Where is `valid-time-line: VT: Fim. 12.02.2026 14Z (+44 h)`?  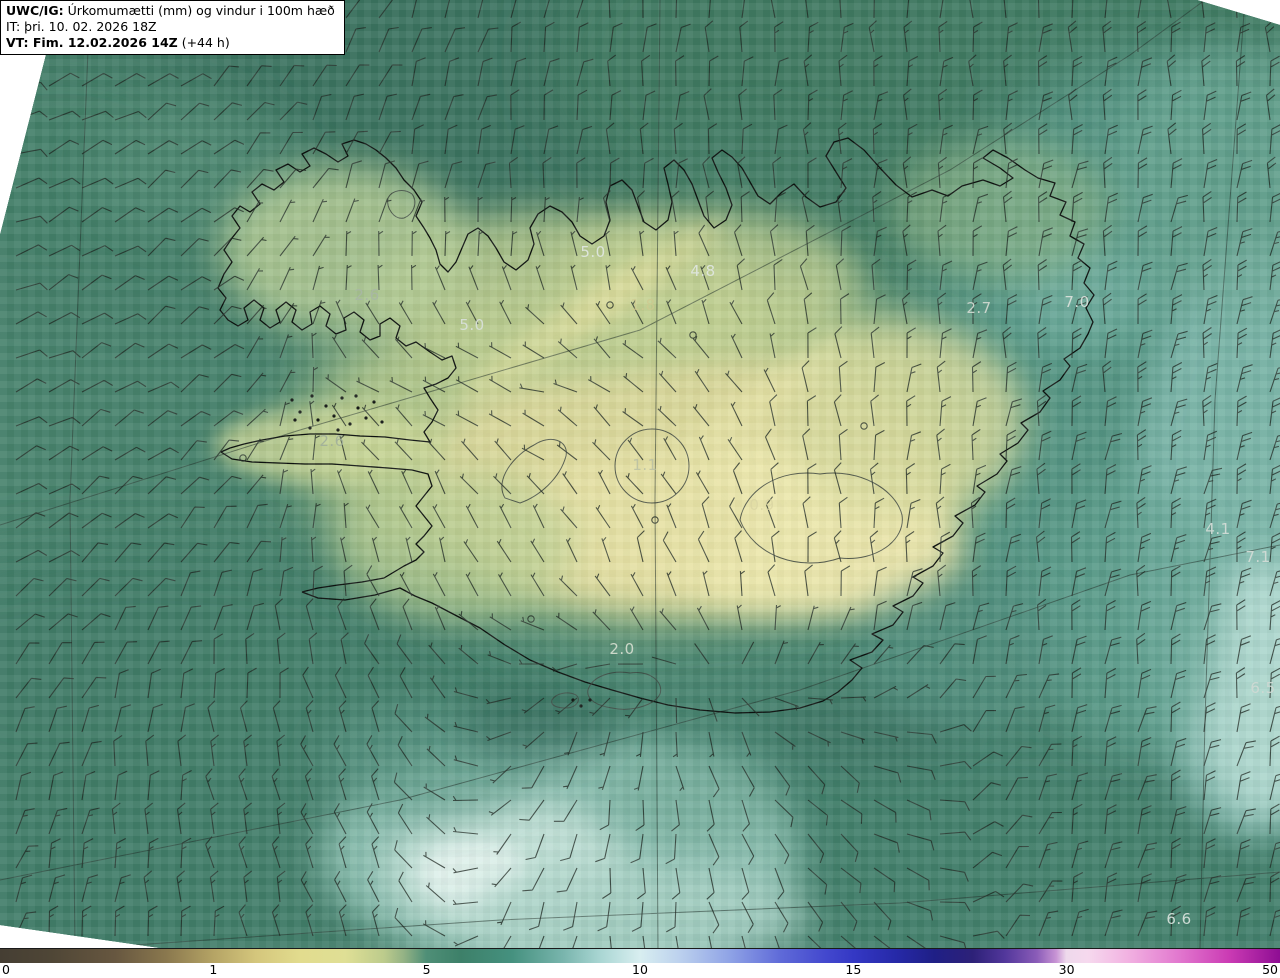 valid-time-line: VT: Fim. 12.02.2026 14Z (+44 h) is located at coordinates (170, 43).